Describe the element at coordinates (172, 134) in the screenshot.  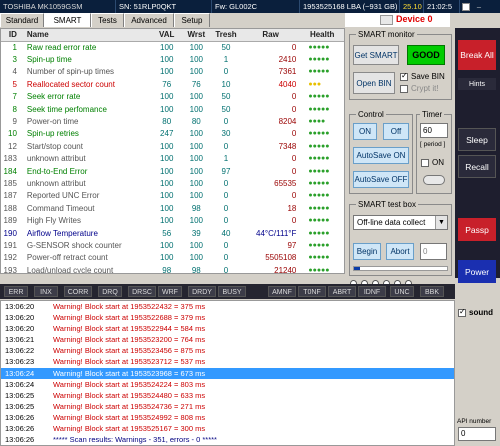
I see `table-row: 10 Spin-up retries 247 100 30 0 ●●●●●` at that location.